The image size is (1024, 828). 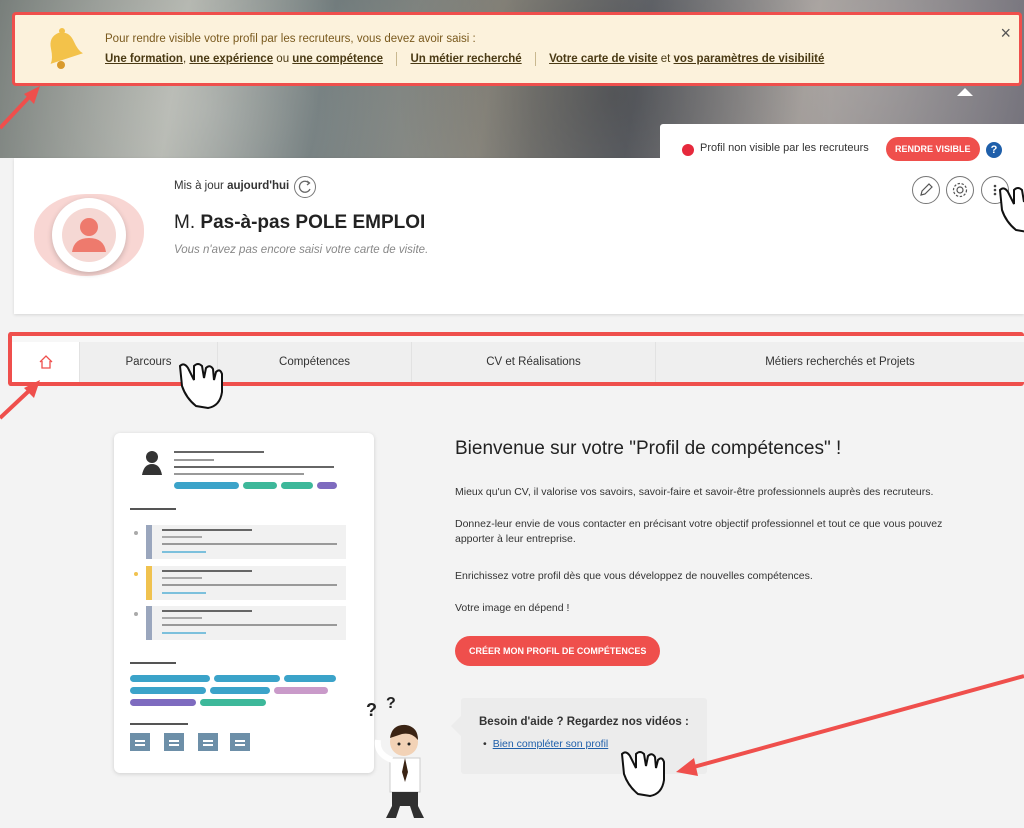 What do you see at coordinates (749, 59) in the screenshot?
I see `link-parametres-visibilite: vos paramètres de visibilité` at bounding box center [749, 59].